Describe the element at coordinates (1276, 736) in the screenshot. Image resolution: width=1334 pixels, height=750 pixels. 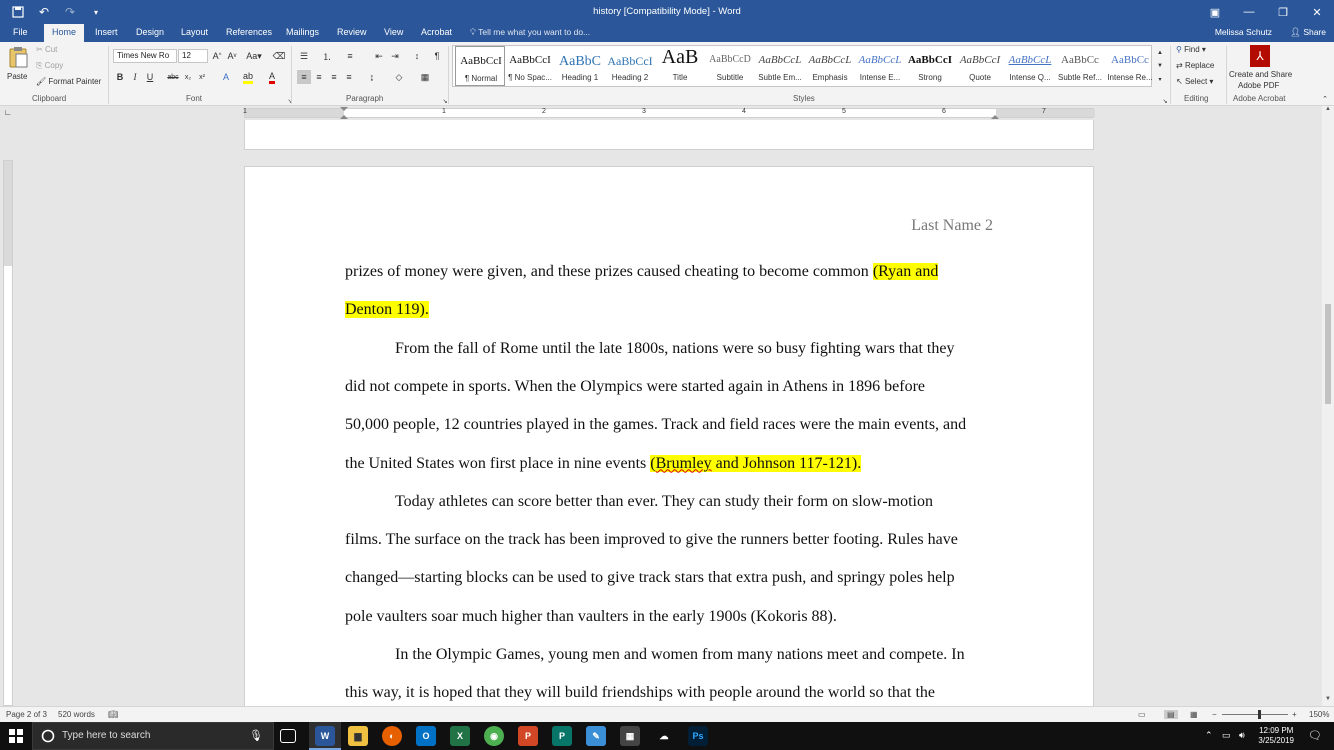
I see `clock: 12:09 PM 3/25/2019` at that location.